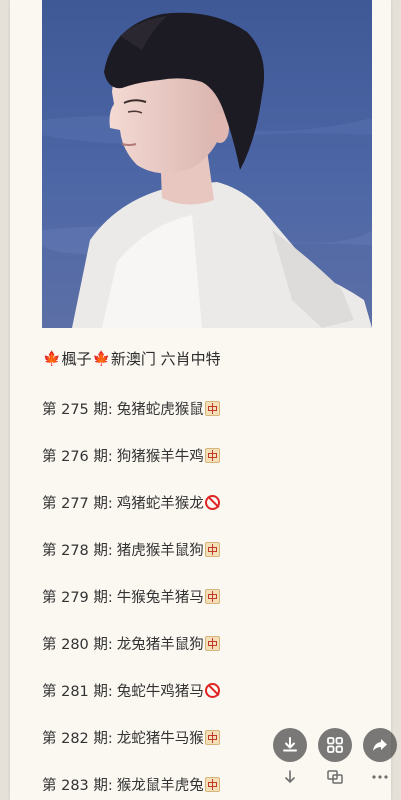 The height and width of the screenshot is (800, 401). What do you see at coordinates (160, 785) in the screenshot?
I see `animals-text: 猴龙鼠羊虎兔` at bounding box center [160, 785].